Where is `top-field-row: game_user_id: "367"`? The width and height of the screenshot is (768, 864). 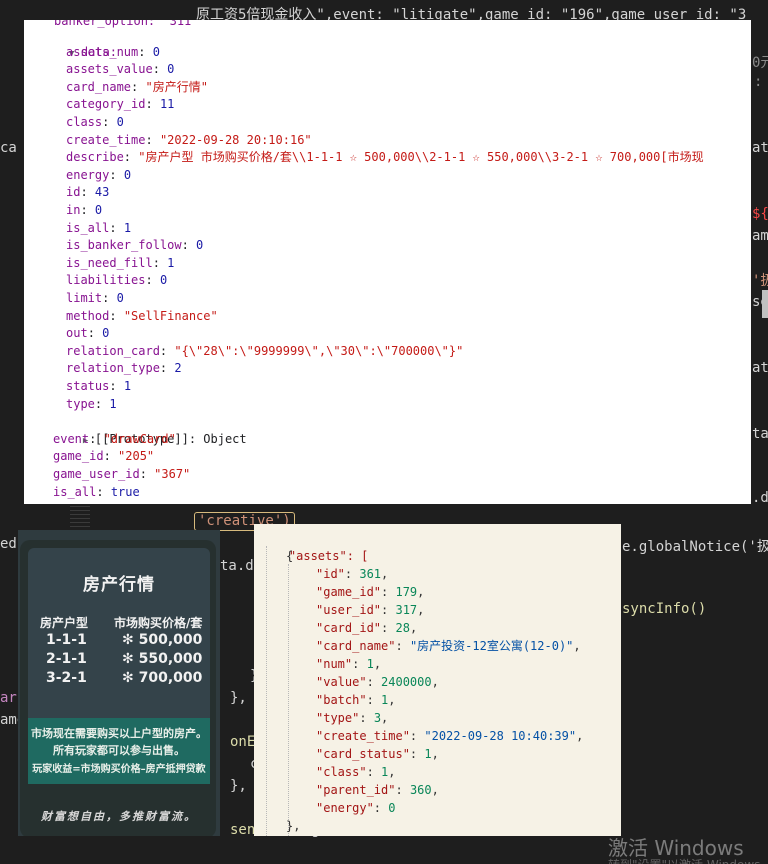
top-field-row: game_user_id: "367" is located at coordinates (122, 473).